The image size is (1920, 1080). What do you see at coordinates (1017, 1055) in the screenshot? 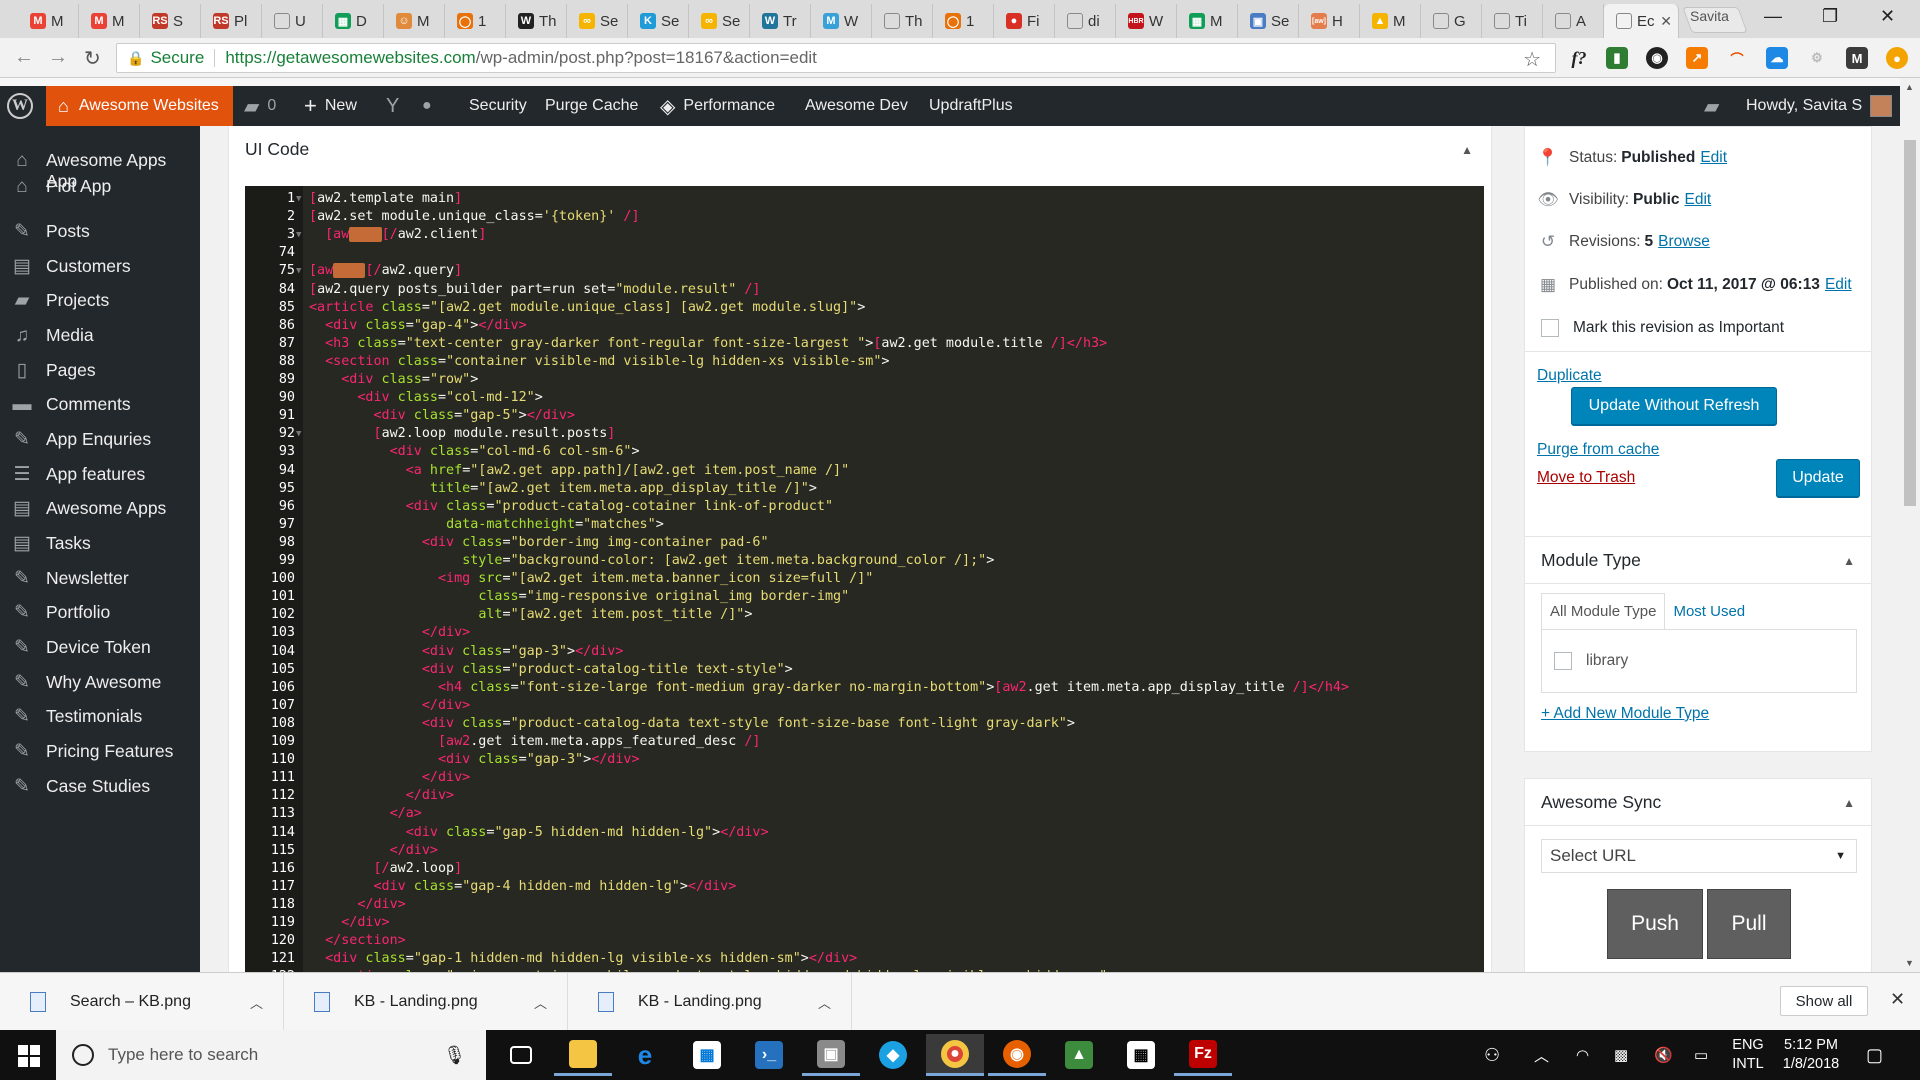
I see `firefox-icon: ◉` at bounding box center [1017, 1055].